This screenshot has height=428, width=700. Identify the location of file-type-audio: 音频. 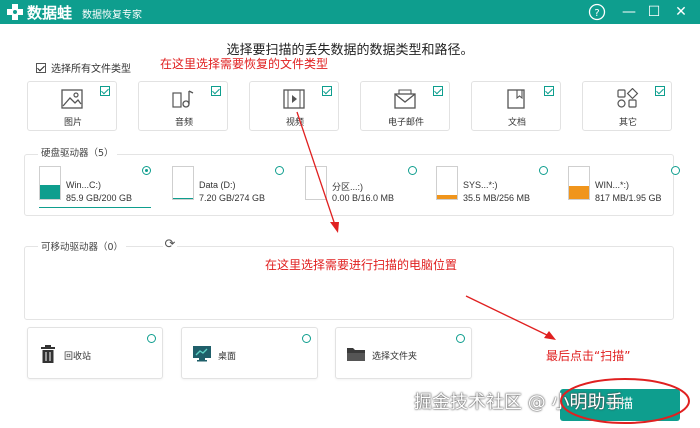
(183, 106).